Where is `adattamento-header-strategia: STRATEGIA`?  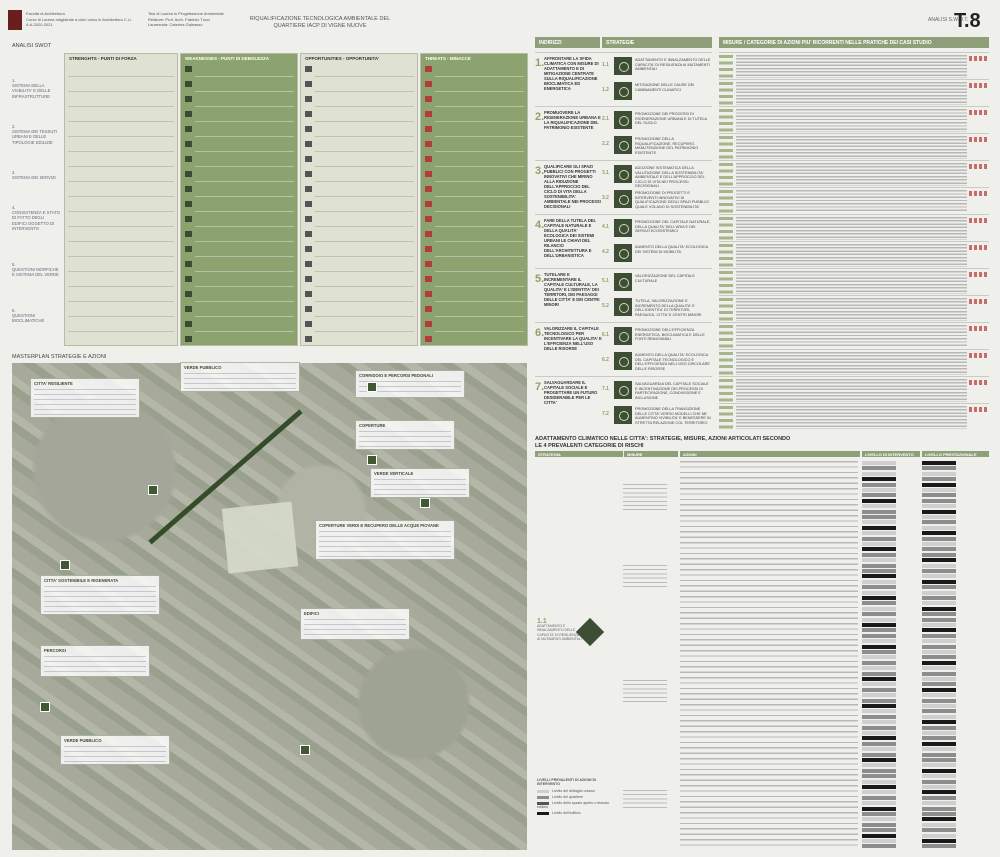
adattamento-header-strategia: STRATEGIA is located at coordinates (579, 454).